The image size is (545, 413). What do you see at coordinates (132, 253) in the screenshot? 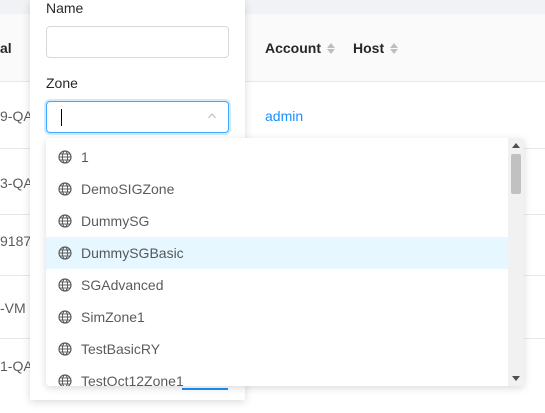
I see `zone-option-label: DummySGBasic` at bounding box center [132, 253].